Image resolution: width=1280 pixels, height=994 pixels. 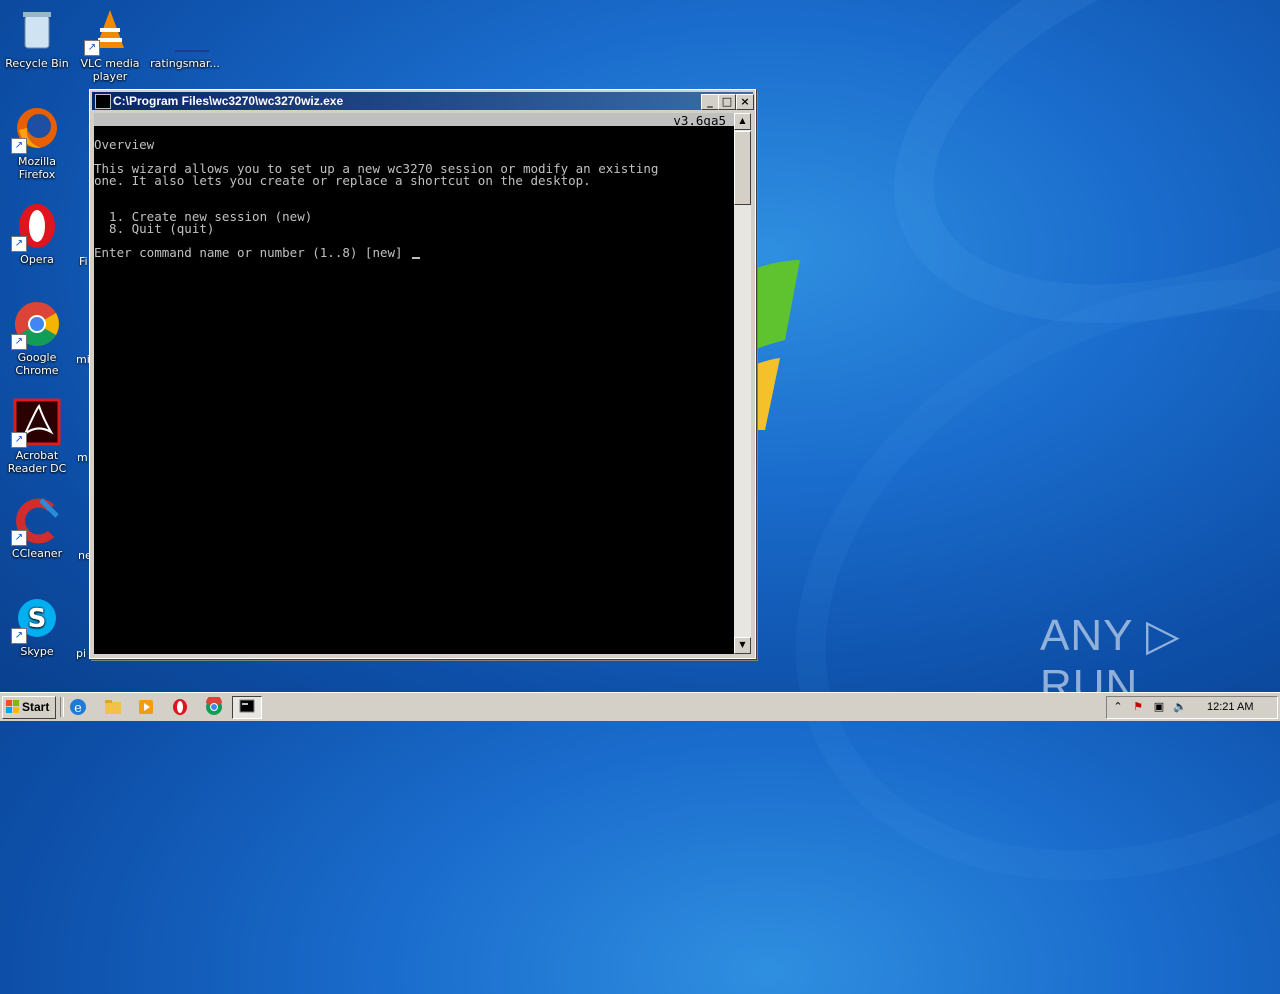 What do you see at coordinates (1192, 707) in the screenshot?
I see `system-tray: ⌃ ⚑ ▣ 🔈 12:21 AM` at bounding box center [1192, 707].